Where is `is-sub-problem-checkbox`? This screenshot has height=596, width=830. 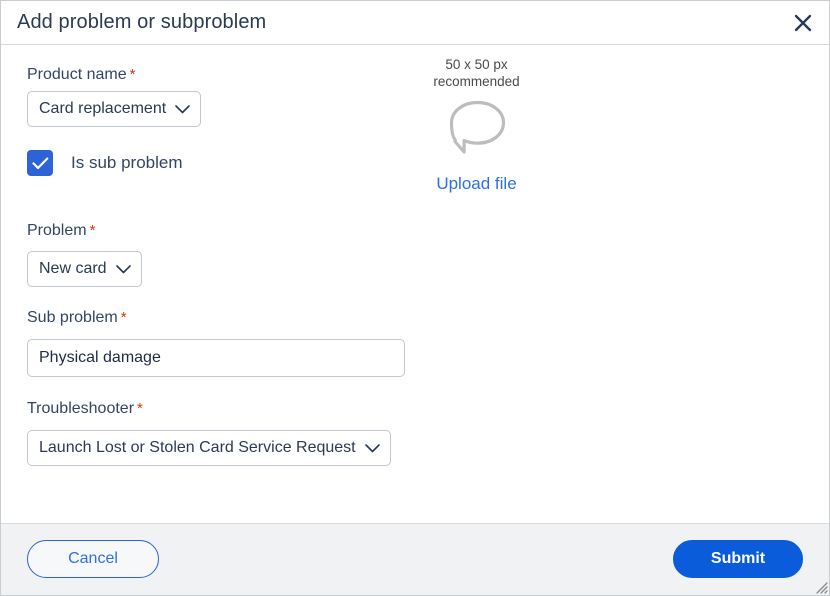
is-sub-problem-checkbox is located at coordinates (40, 163).